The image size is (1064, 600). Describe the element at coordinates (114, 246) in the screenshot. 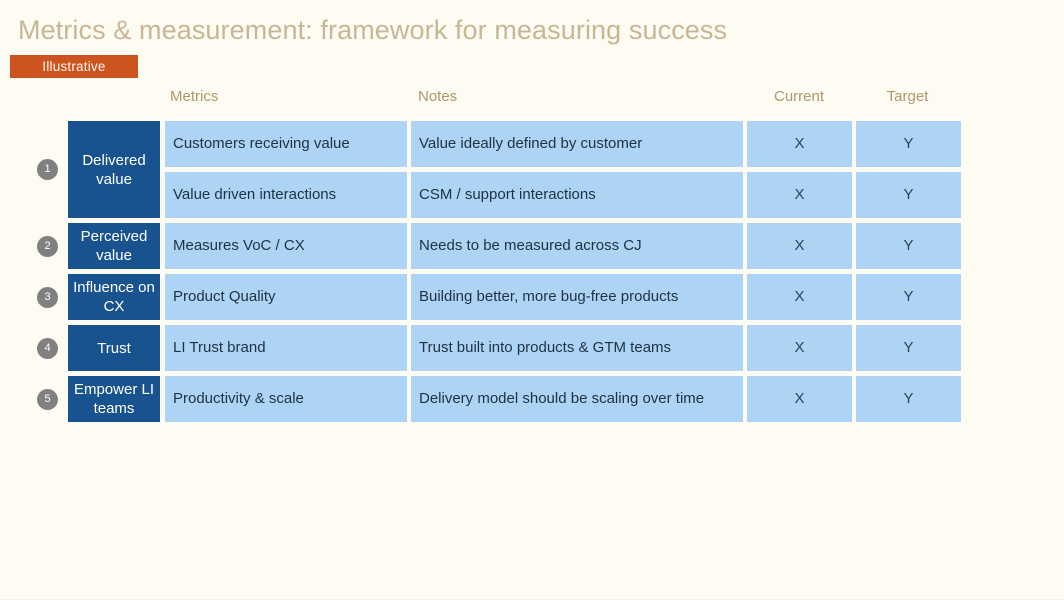

I see `category-block: Perceived value` at that location.